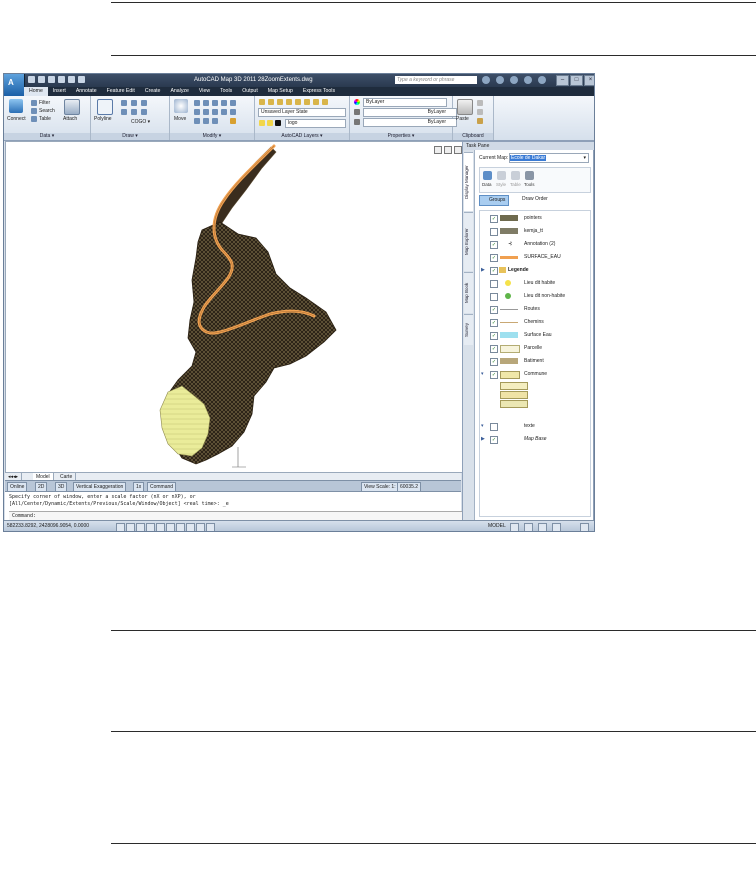 The width and height of the screenshot is (756, 896). Describe the element at coordinates (271, 102) in the screenshot. I see `layer-off-icon` at that location.